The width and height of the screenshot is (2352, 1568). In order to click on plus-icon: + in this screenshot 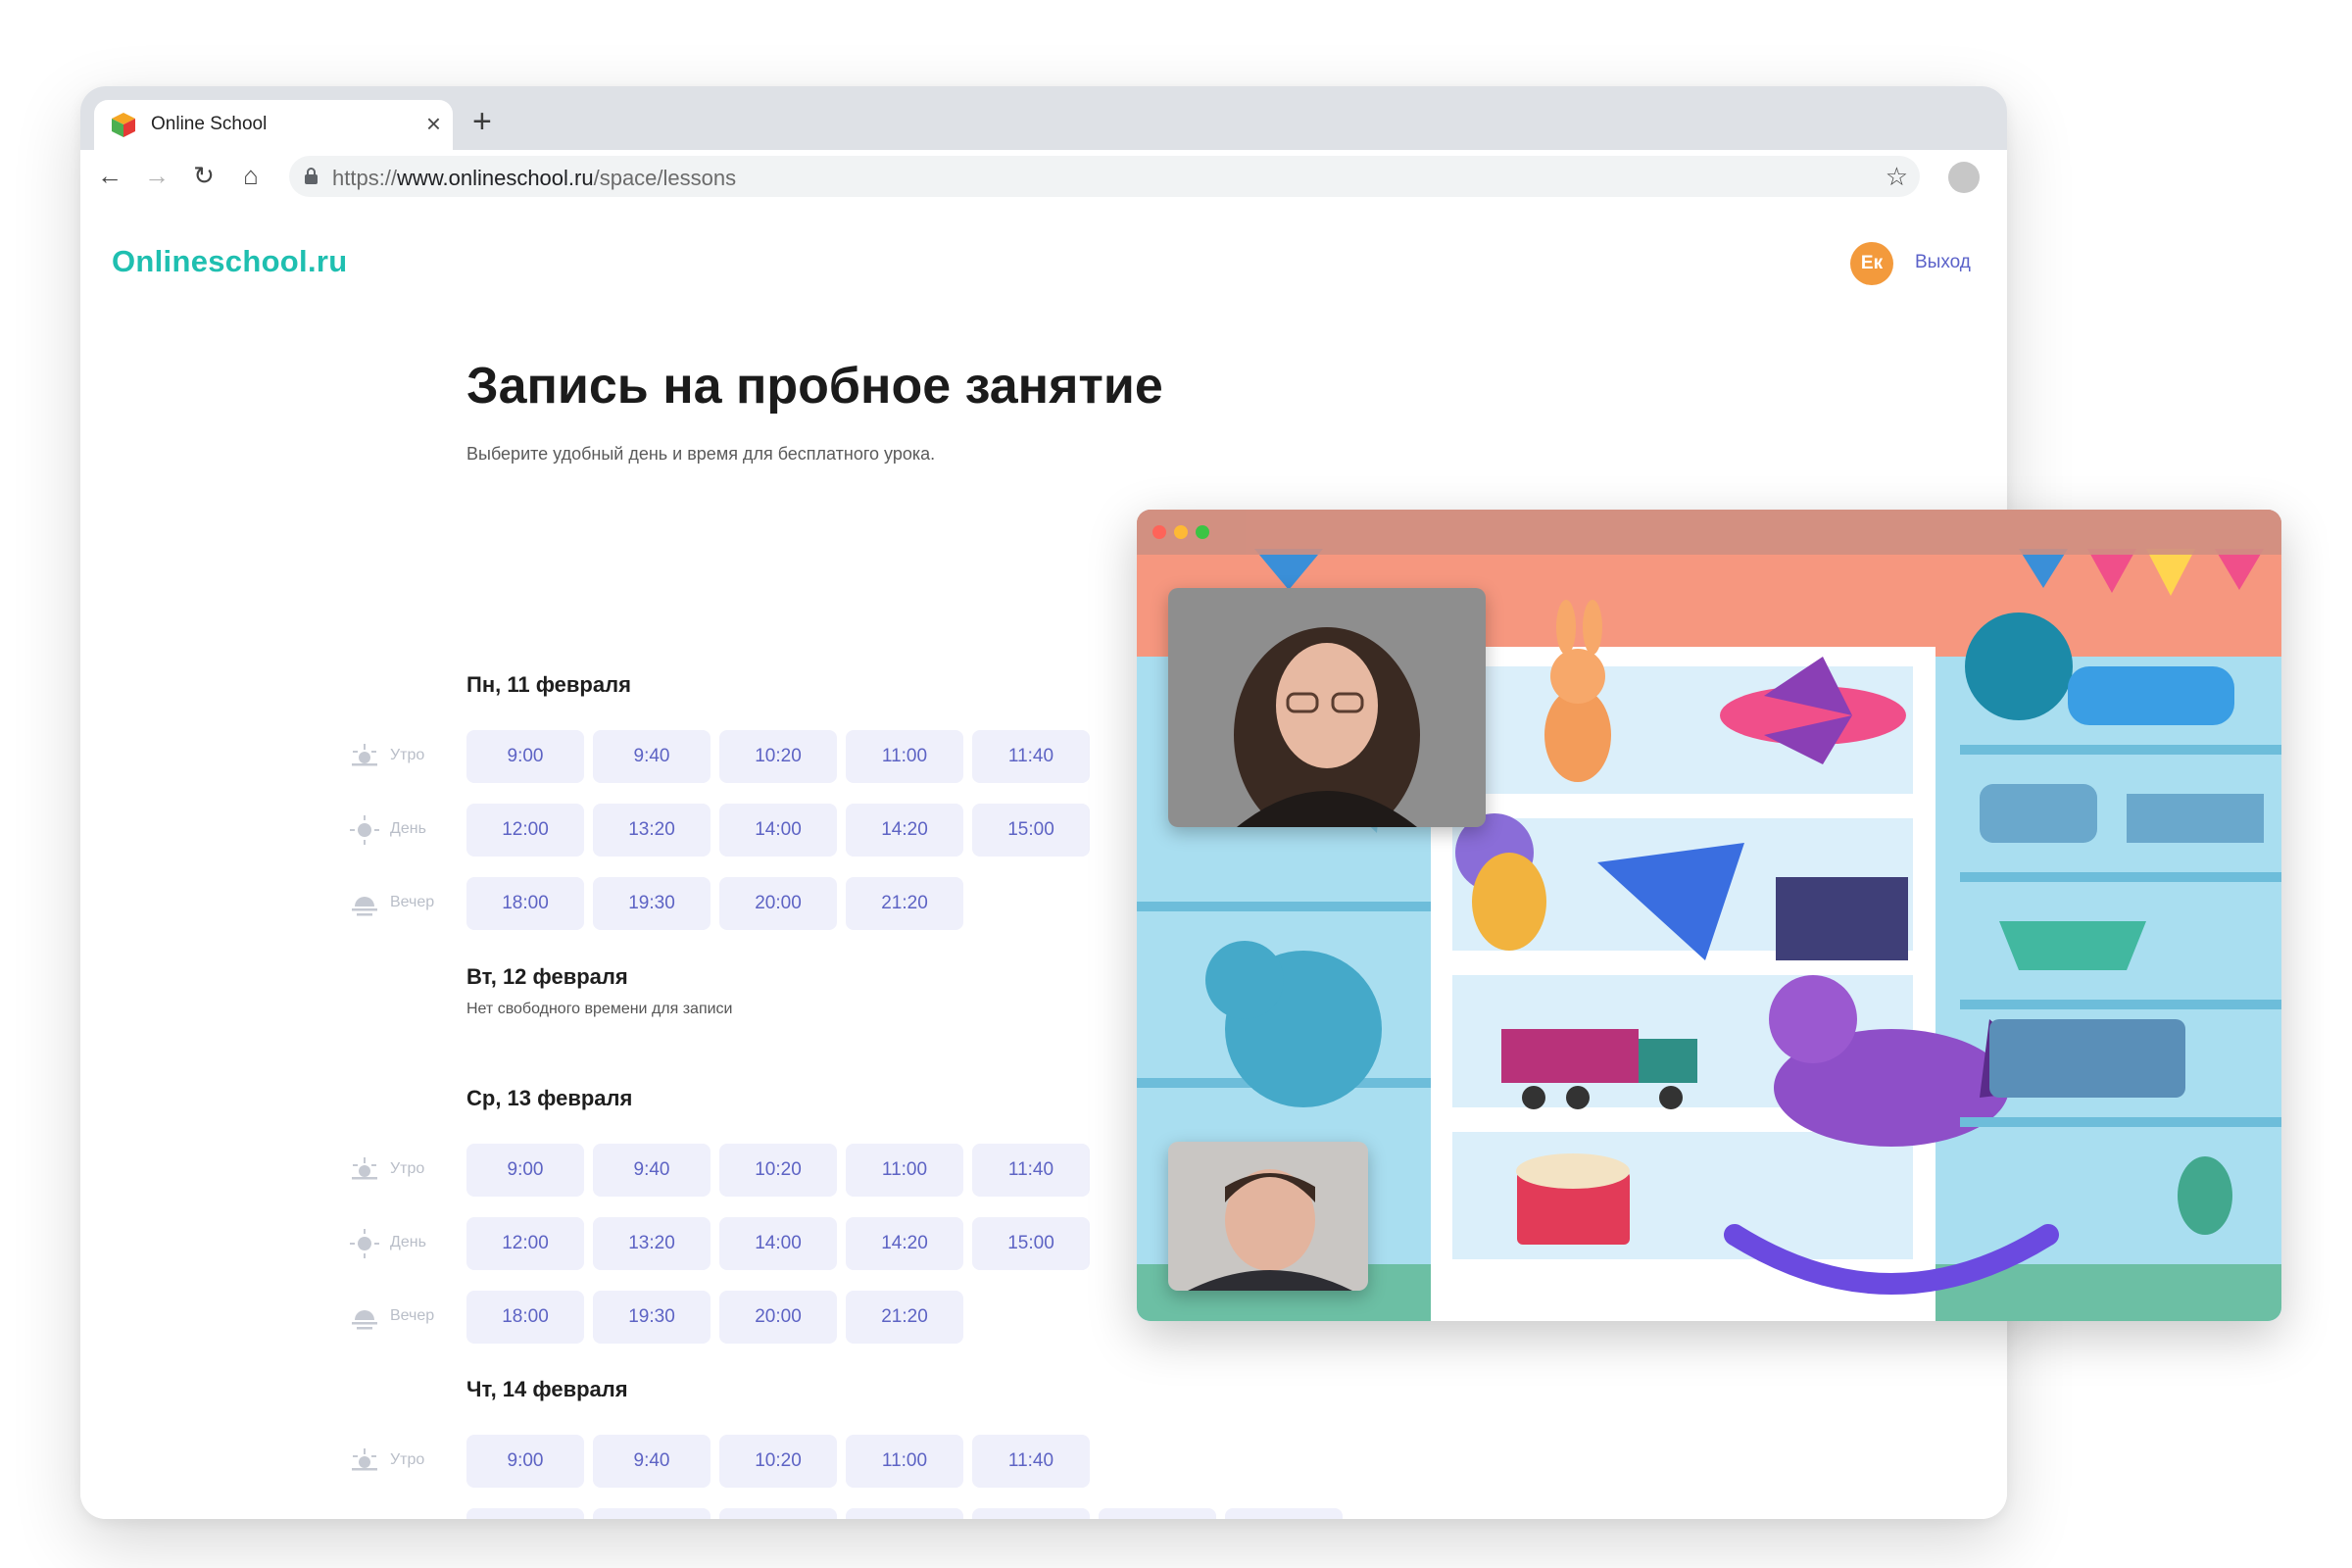, I will do `click(482, 121)`.